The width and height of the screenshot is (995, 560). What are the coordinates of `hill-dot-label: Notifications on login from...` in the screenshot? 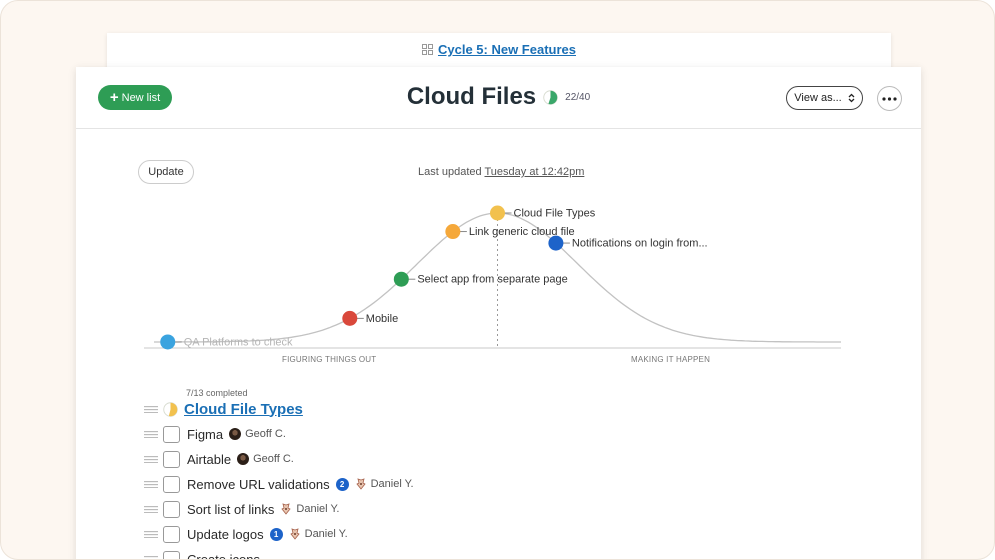 It's located at (640, 244).